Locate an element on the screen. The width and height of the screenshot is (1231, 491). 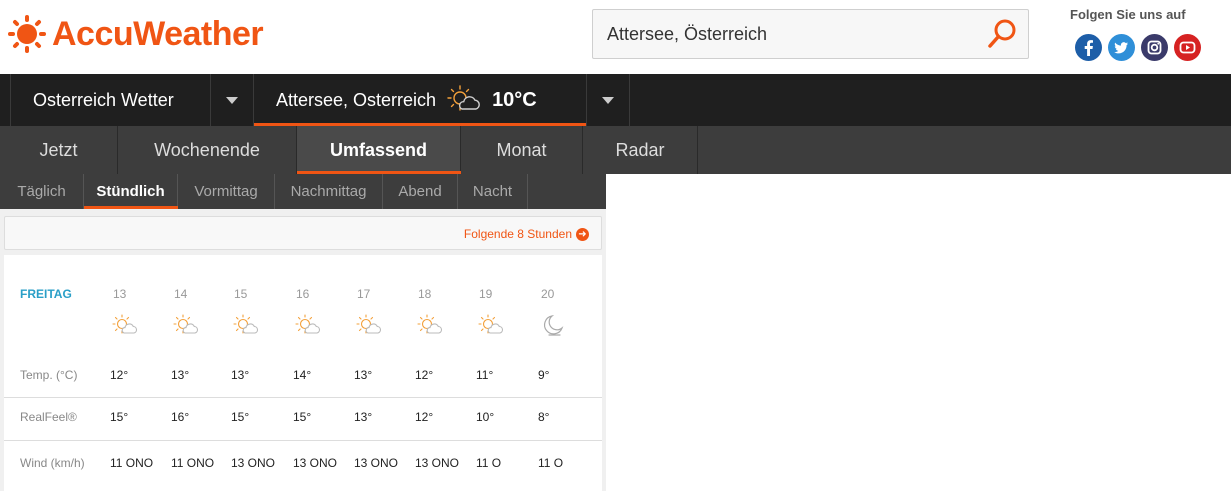
hour-label: 14 is located at coordinates (181, 294).